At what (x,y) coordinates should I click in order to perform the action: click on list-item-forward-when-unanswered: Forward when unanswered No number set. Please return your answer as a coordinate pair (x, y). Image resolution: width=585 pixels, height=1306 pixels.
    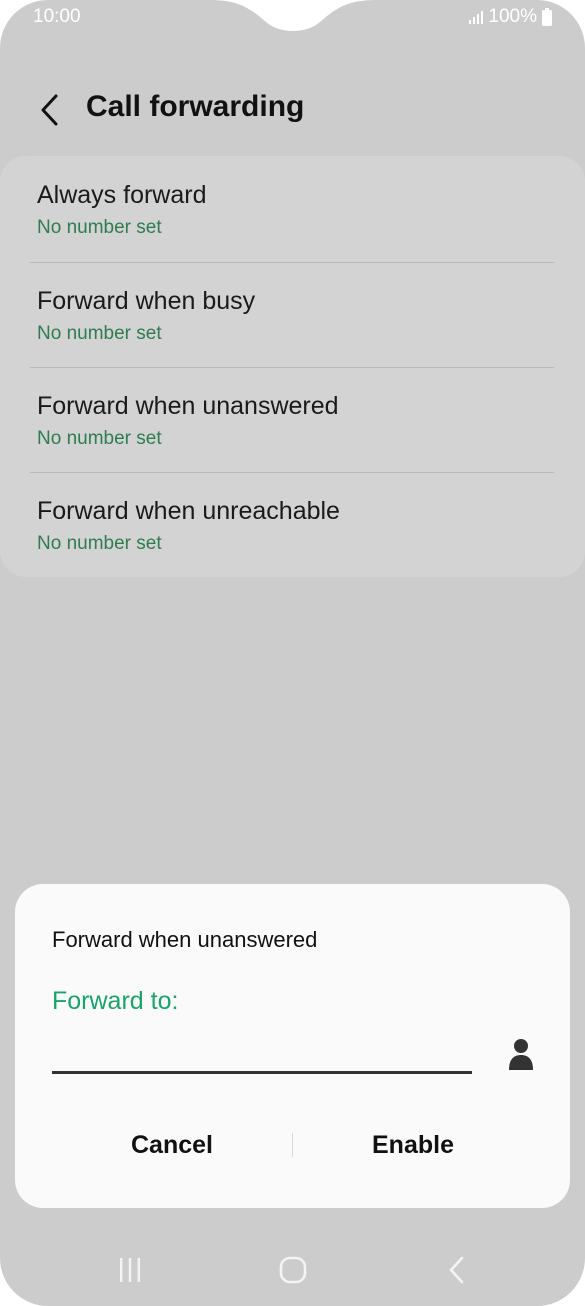
    Looking at the image, I should click on (292, 419).